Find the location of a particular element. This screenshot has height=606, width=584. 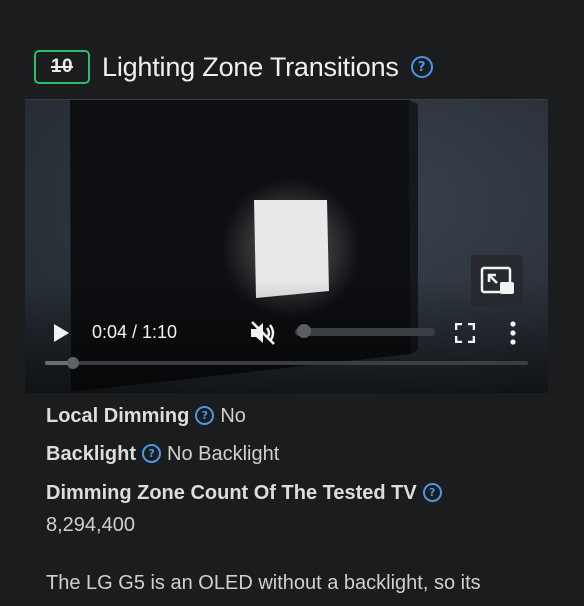

volume-slider is located at coordinates (365, 332).